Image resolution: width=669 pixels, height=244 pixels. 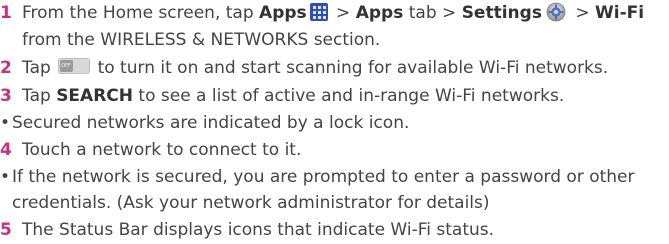 What do you see at coordinates (74, 66) in the screenshot?
I see `off-toggle-icon: OFF` at bounding box center [74, 66].